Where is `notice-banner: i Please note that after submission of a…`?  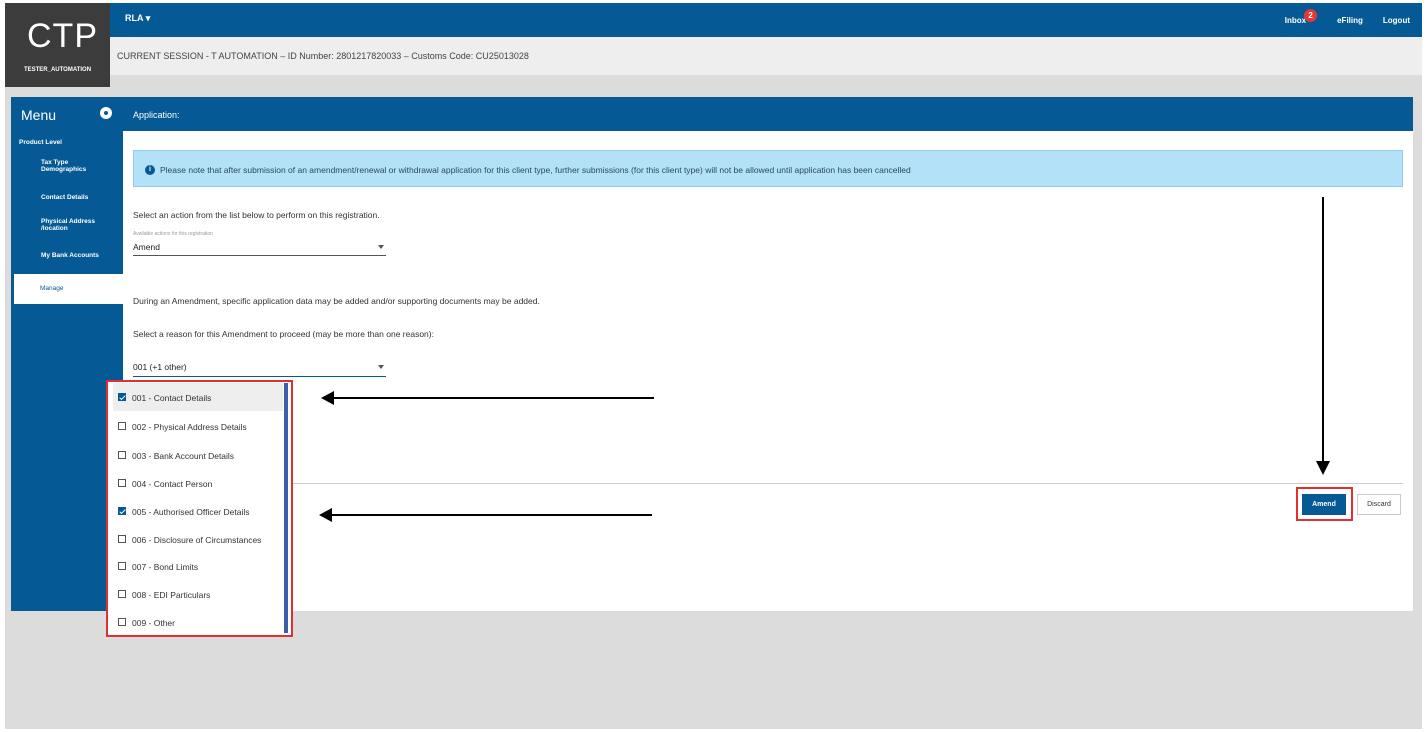 notice-banner: i Please note that after submission of a… is located at coordinates (768, 168).